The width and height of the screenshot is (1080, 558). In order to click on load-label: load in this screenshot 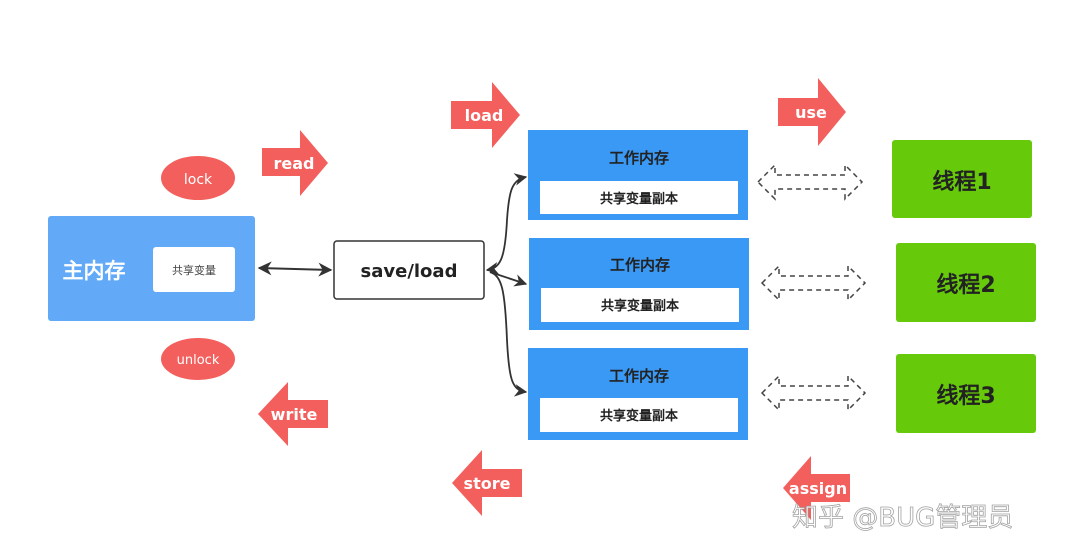, I will do `click(484, 115)`.